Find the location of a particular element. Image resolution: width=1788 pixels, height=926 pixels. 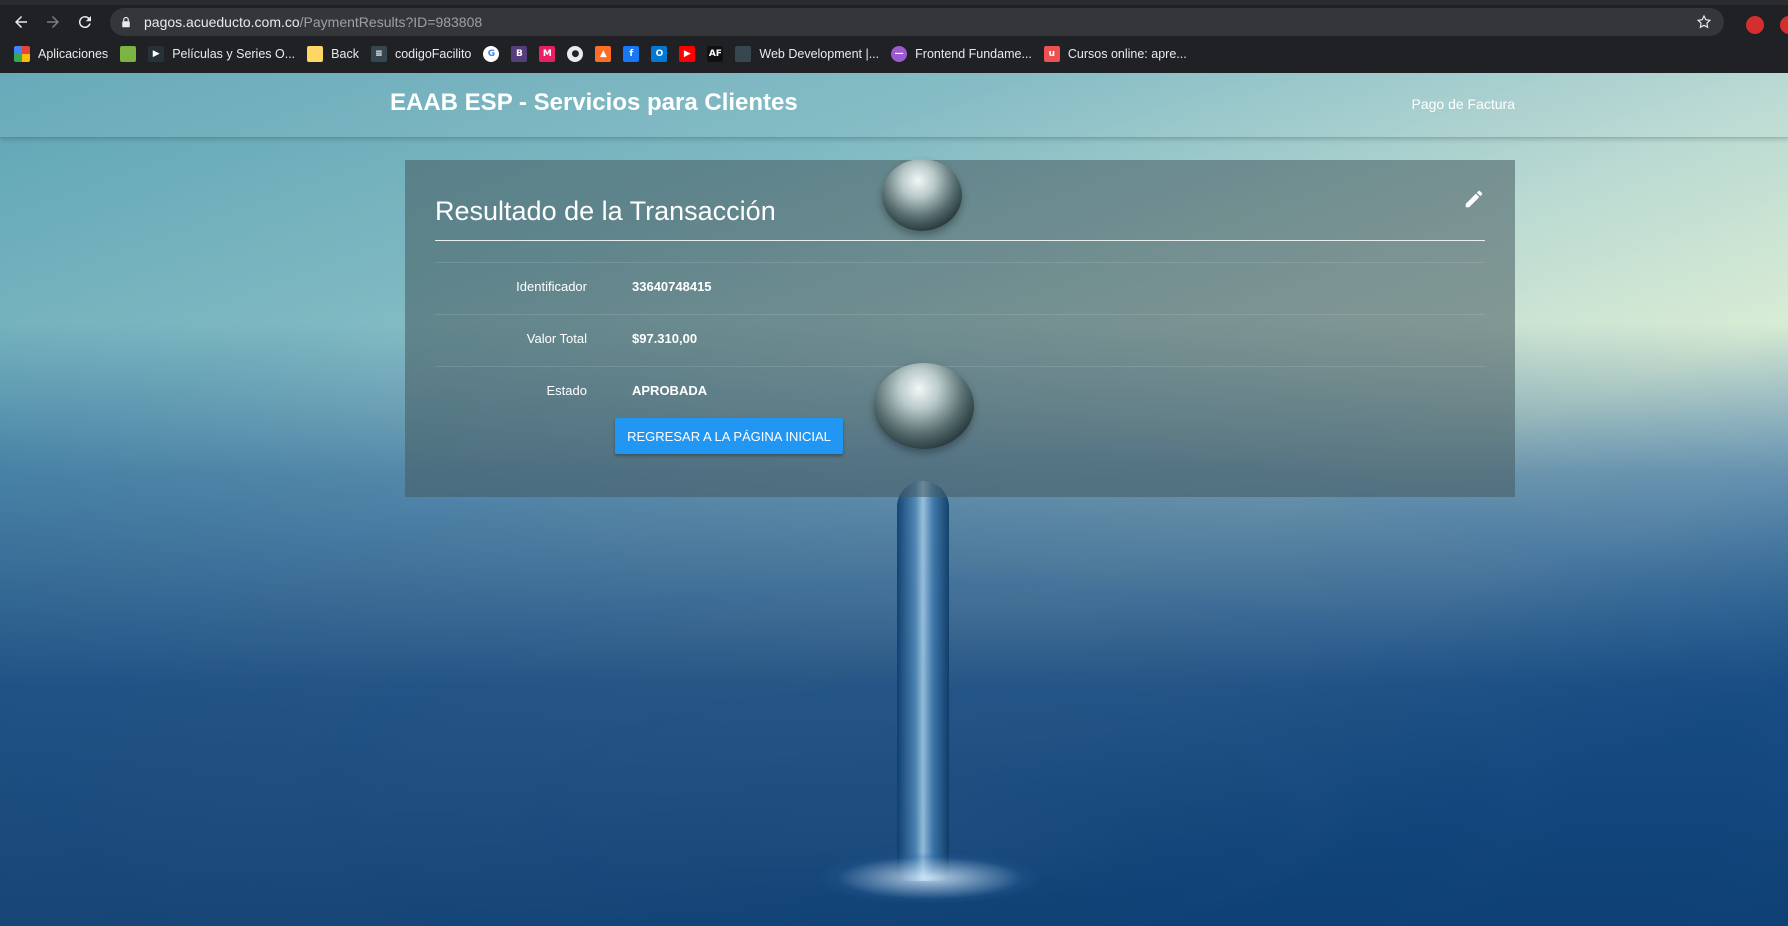

bookmark-item: O is located at coordinates (659, 54).